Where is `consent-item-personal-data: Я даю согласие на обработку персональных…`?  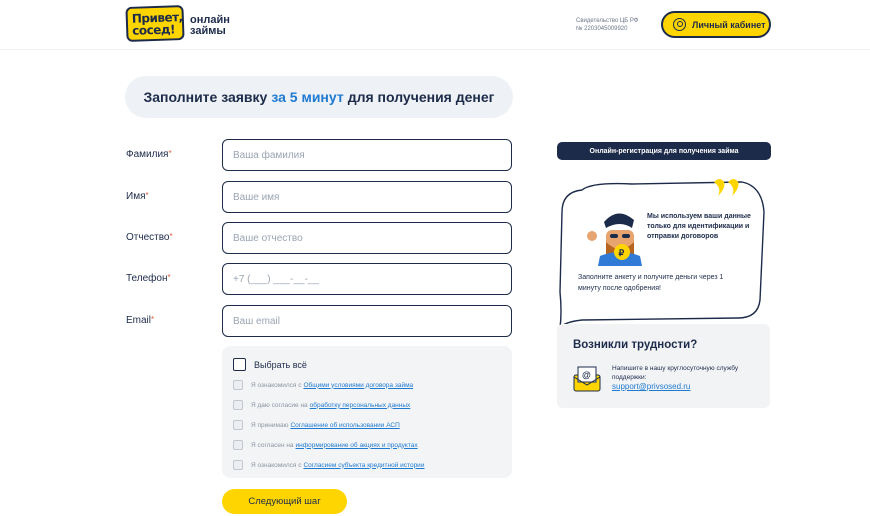 consent-item-personal-data: Я даю согласие на обработку персональных… is located at coordinates (321, 405).